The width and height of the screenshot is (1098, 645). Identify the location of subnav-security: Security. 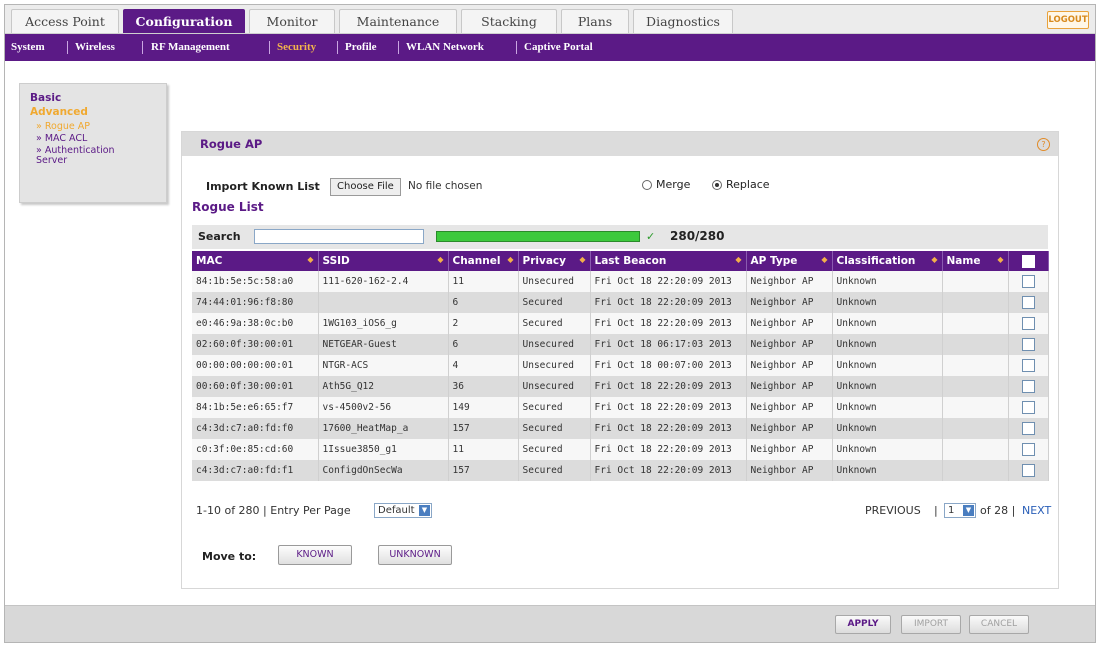
(296, 47).